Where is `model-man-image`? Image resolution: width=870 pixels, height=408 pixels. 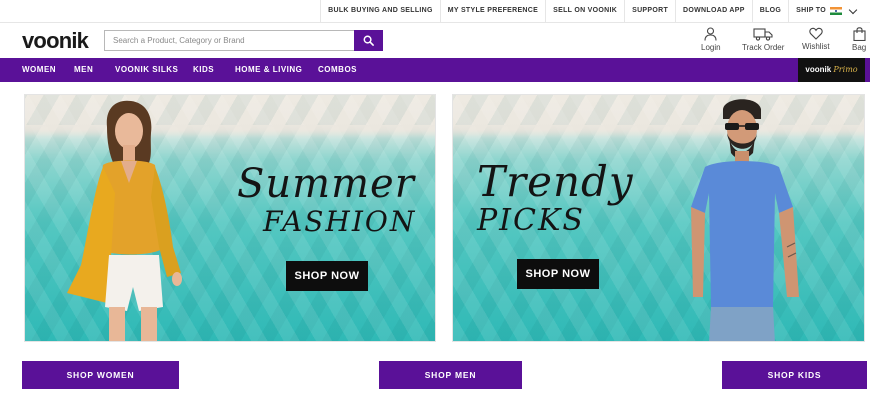 model-man-image is located at coordinates (745, 220).